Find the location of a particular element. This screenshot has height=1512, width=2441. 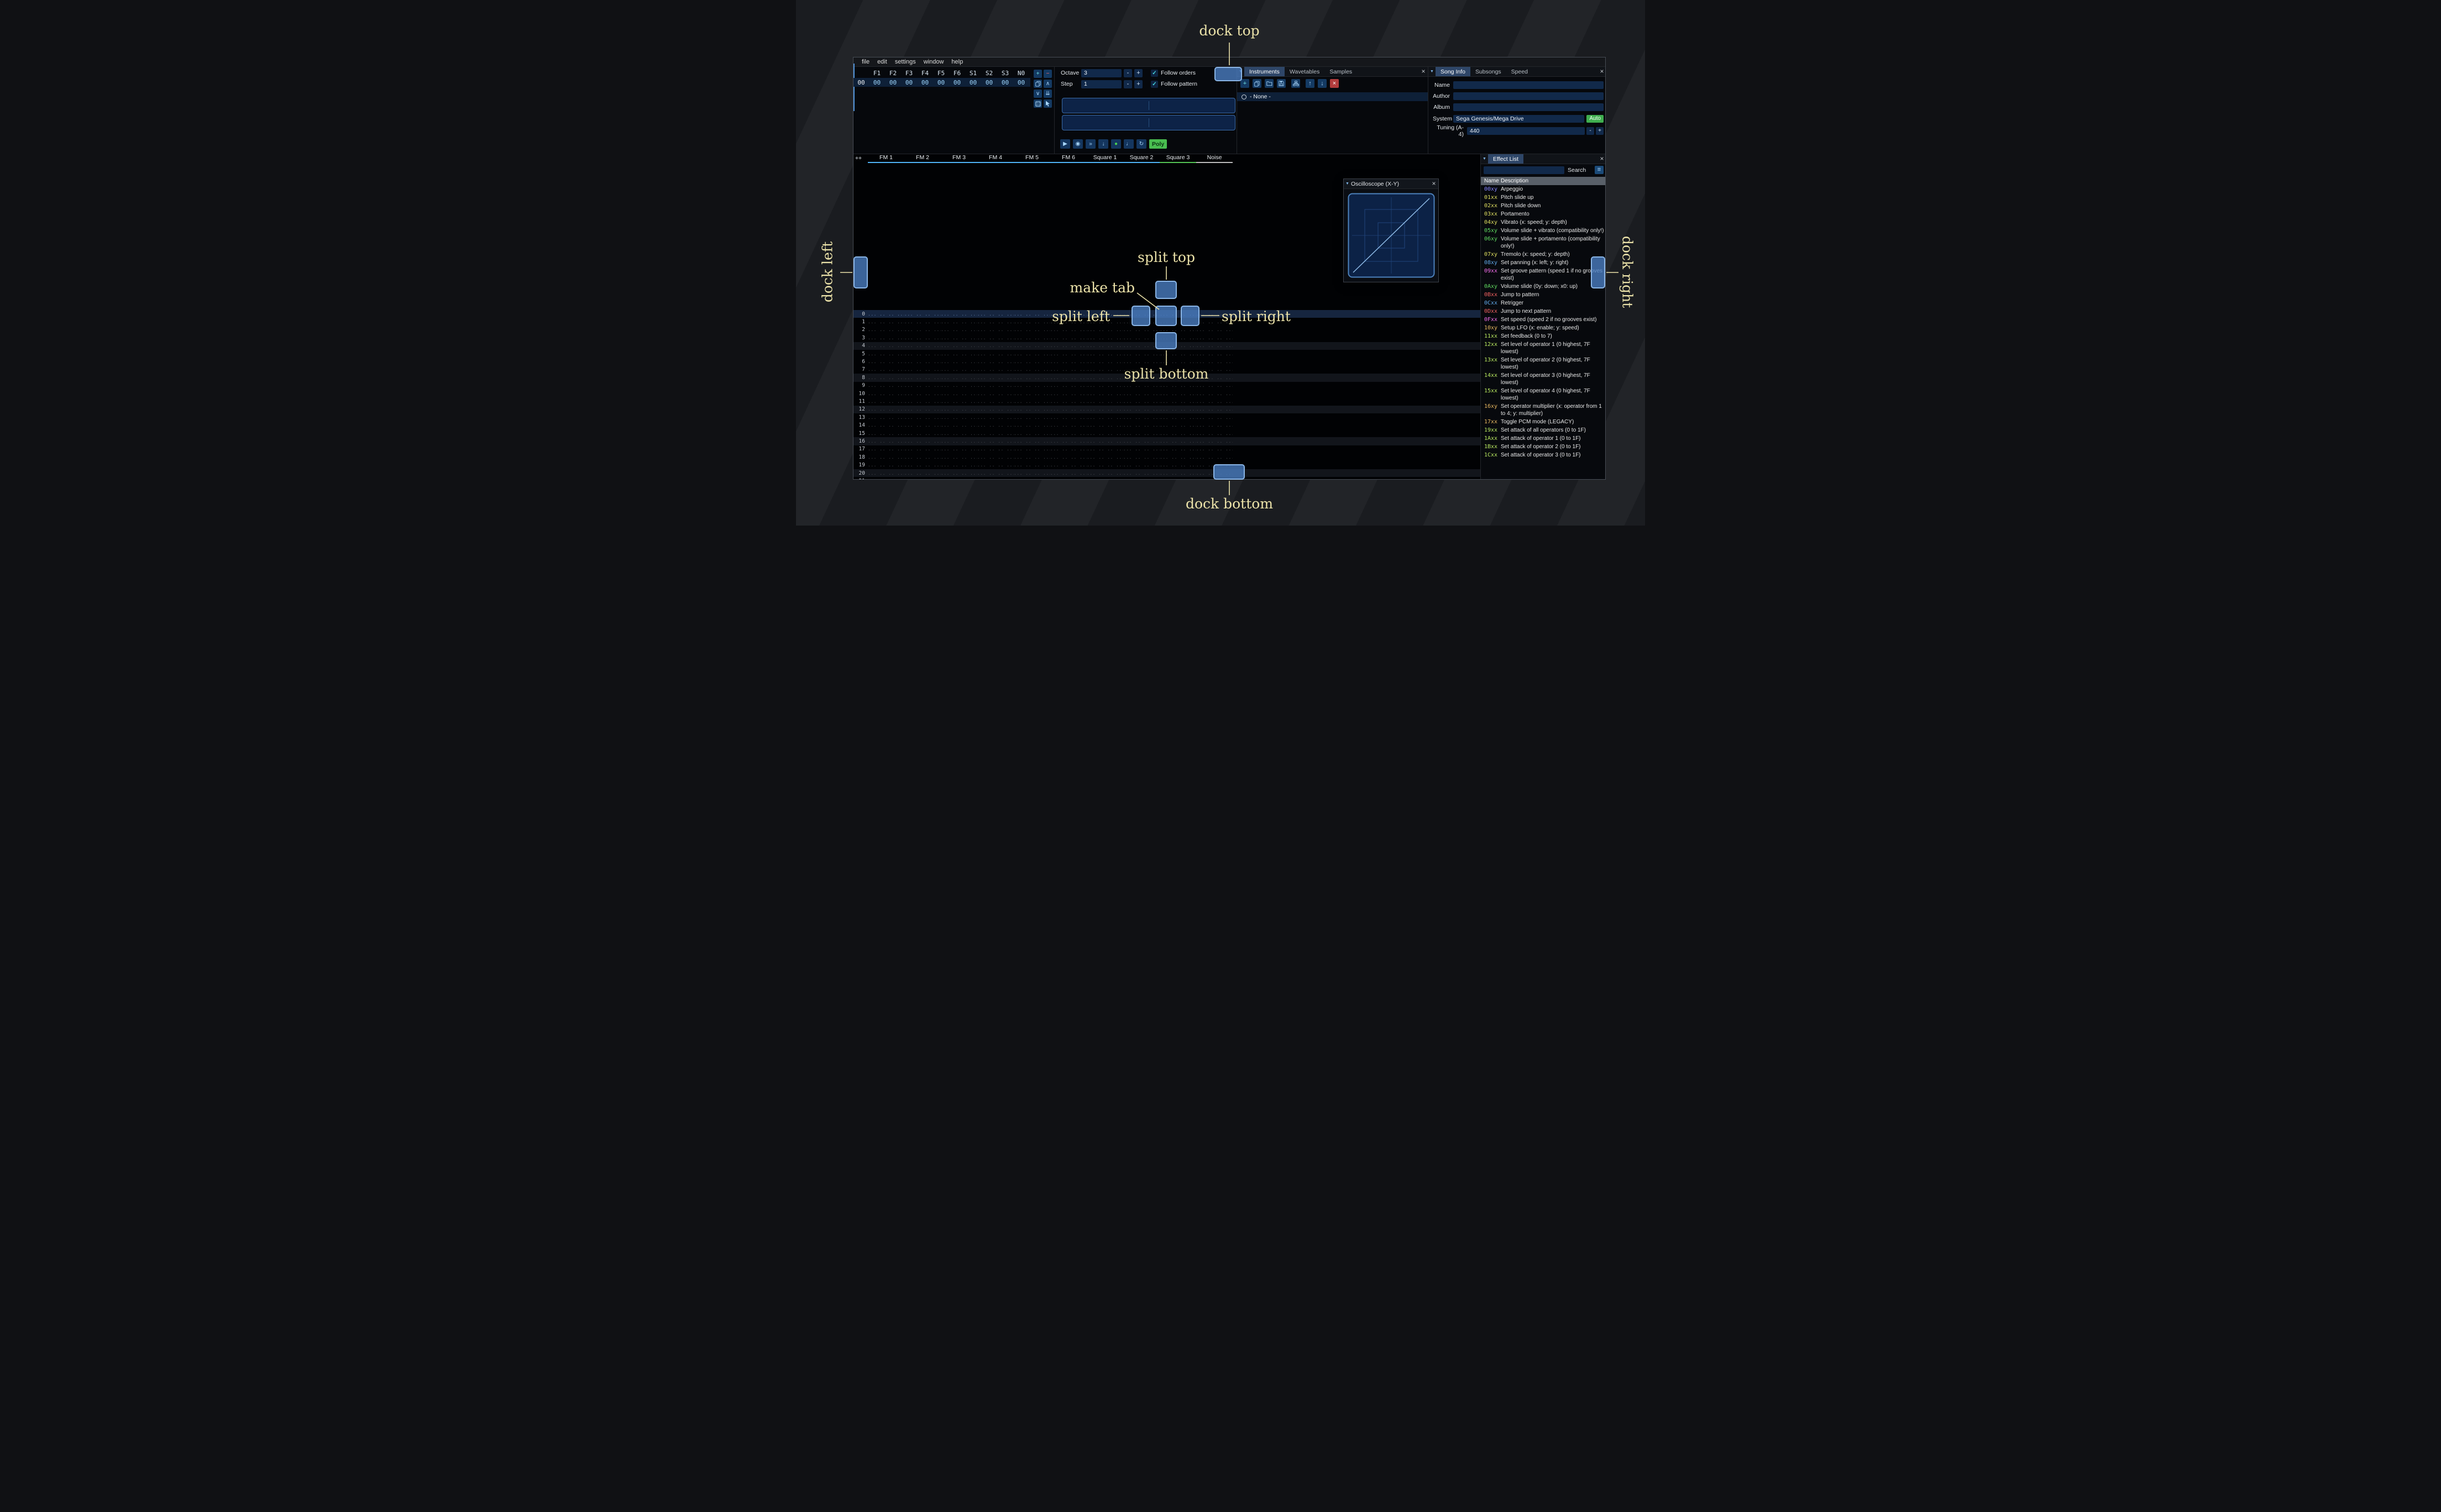

effect-search-input is located at coordinates (1524, 170).